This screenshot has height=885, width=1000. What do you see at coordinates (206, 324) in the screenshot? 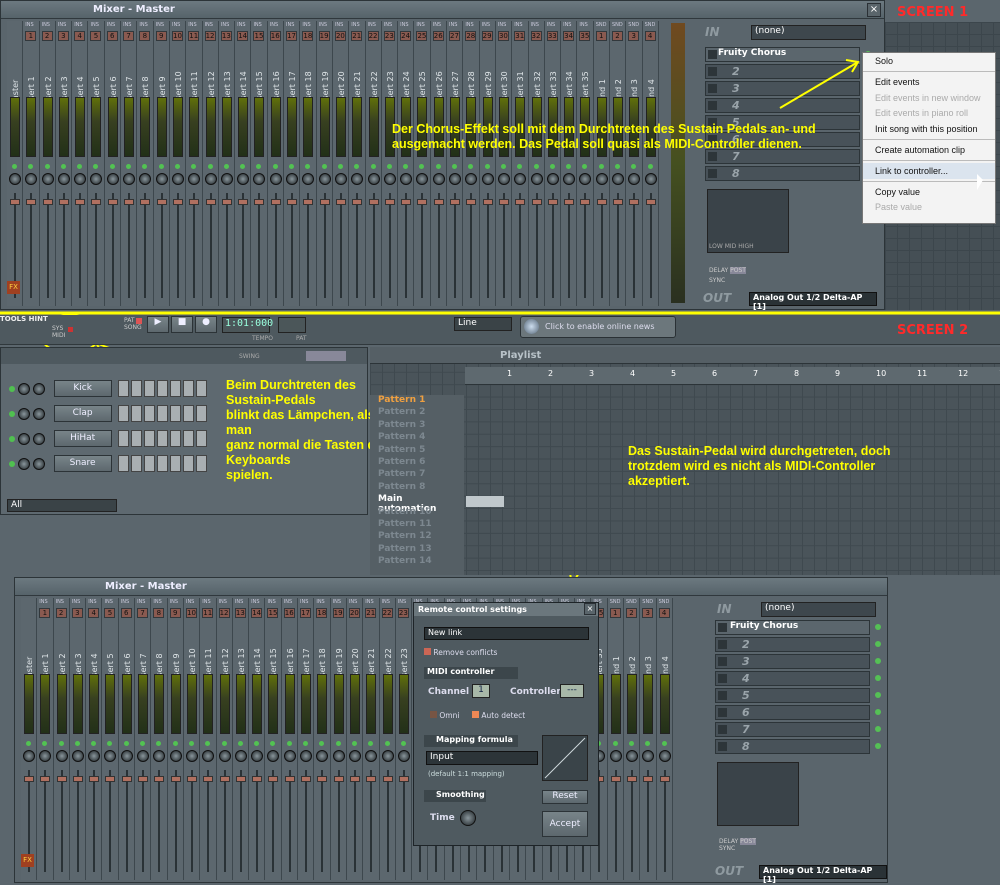
I see `record-button: ●` at bounding box center [206, 324].